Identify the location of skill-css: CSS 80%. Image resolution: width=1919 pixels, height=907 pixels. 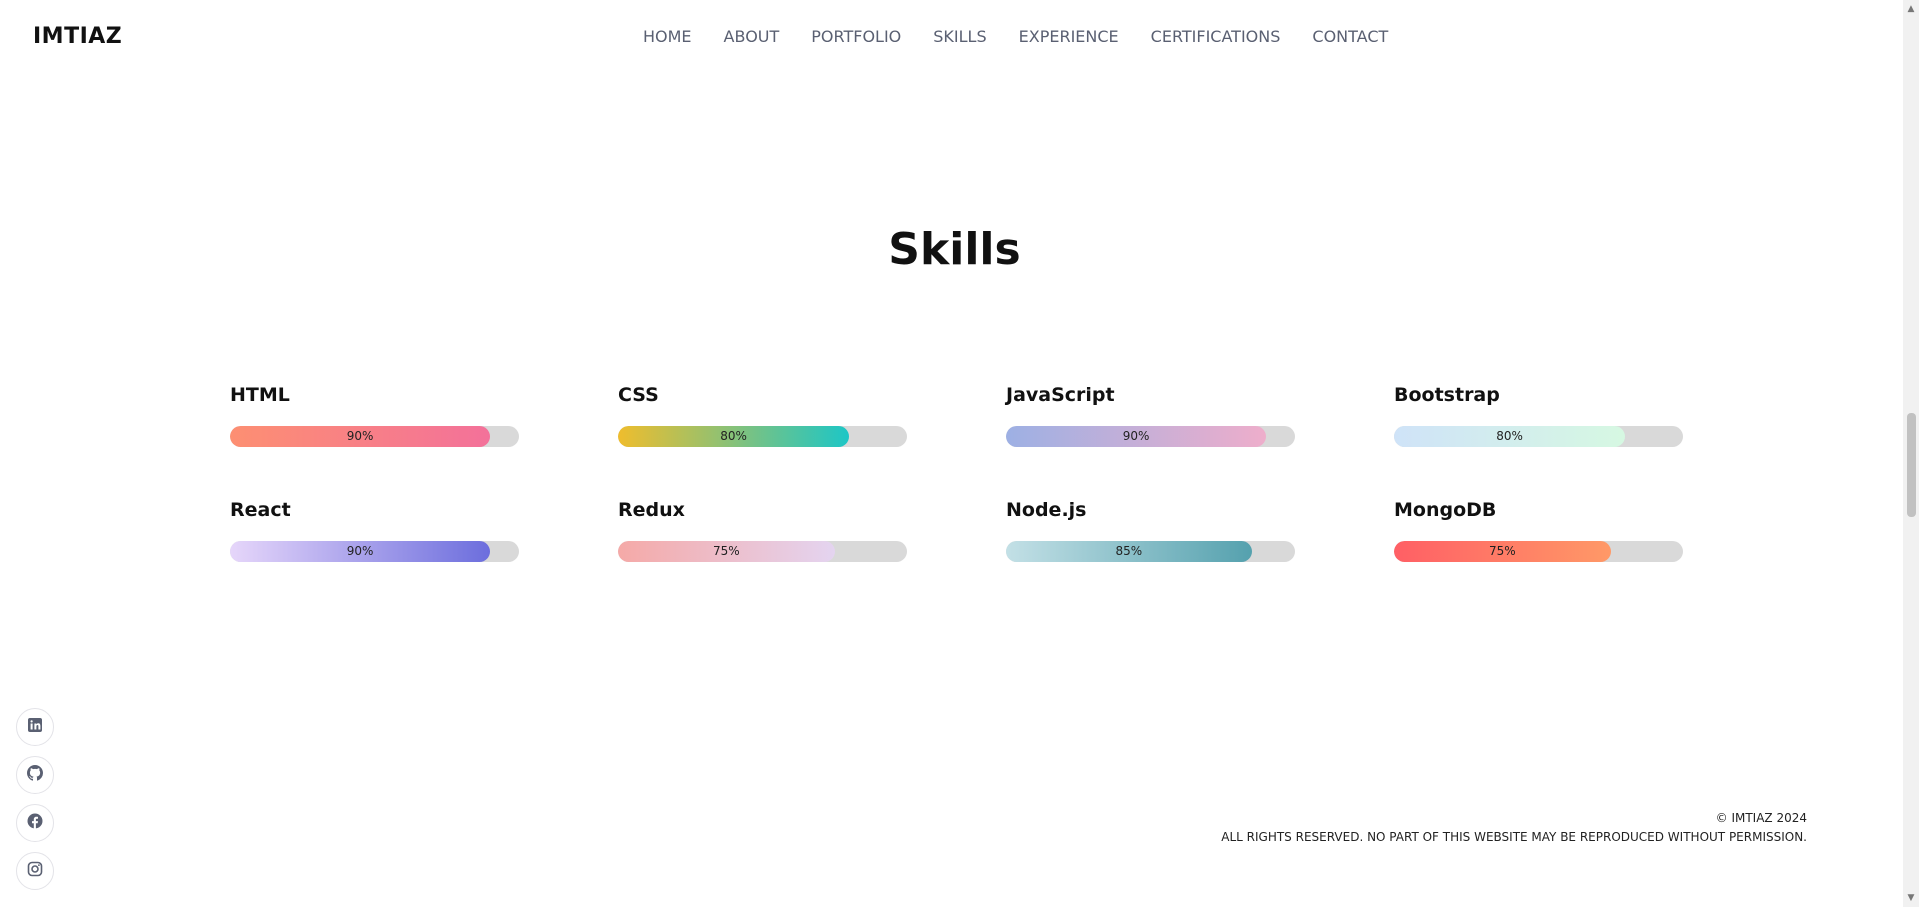
(763, 415).